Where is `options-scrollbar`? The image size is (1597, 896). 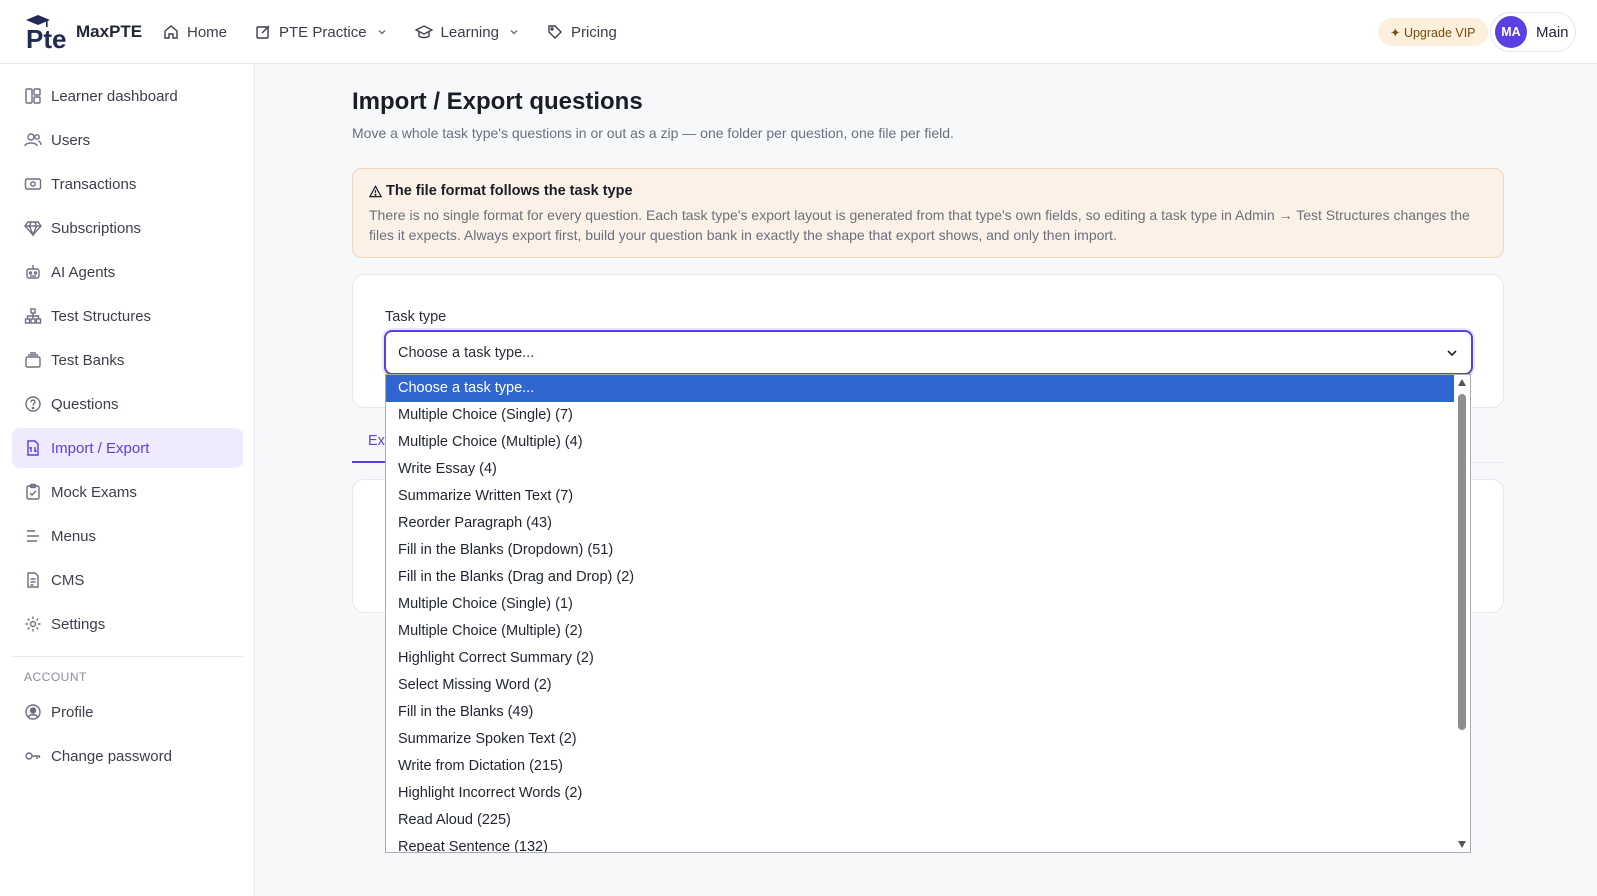
options-scrollbar is located at coordinates (1462, 613).